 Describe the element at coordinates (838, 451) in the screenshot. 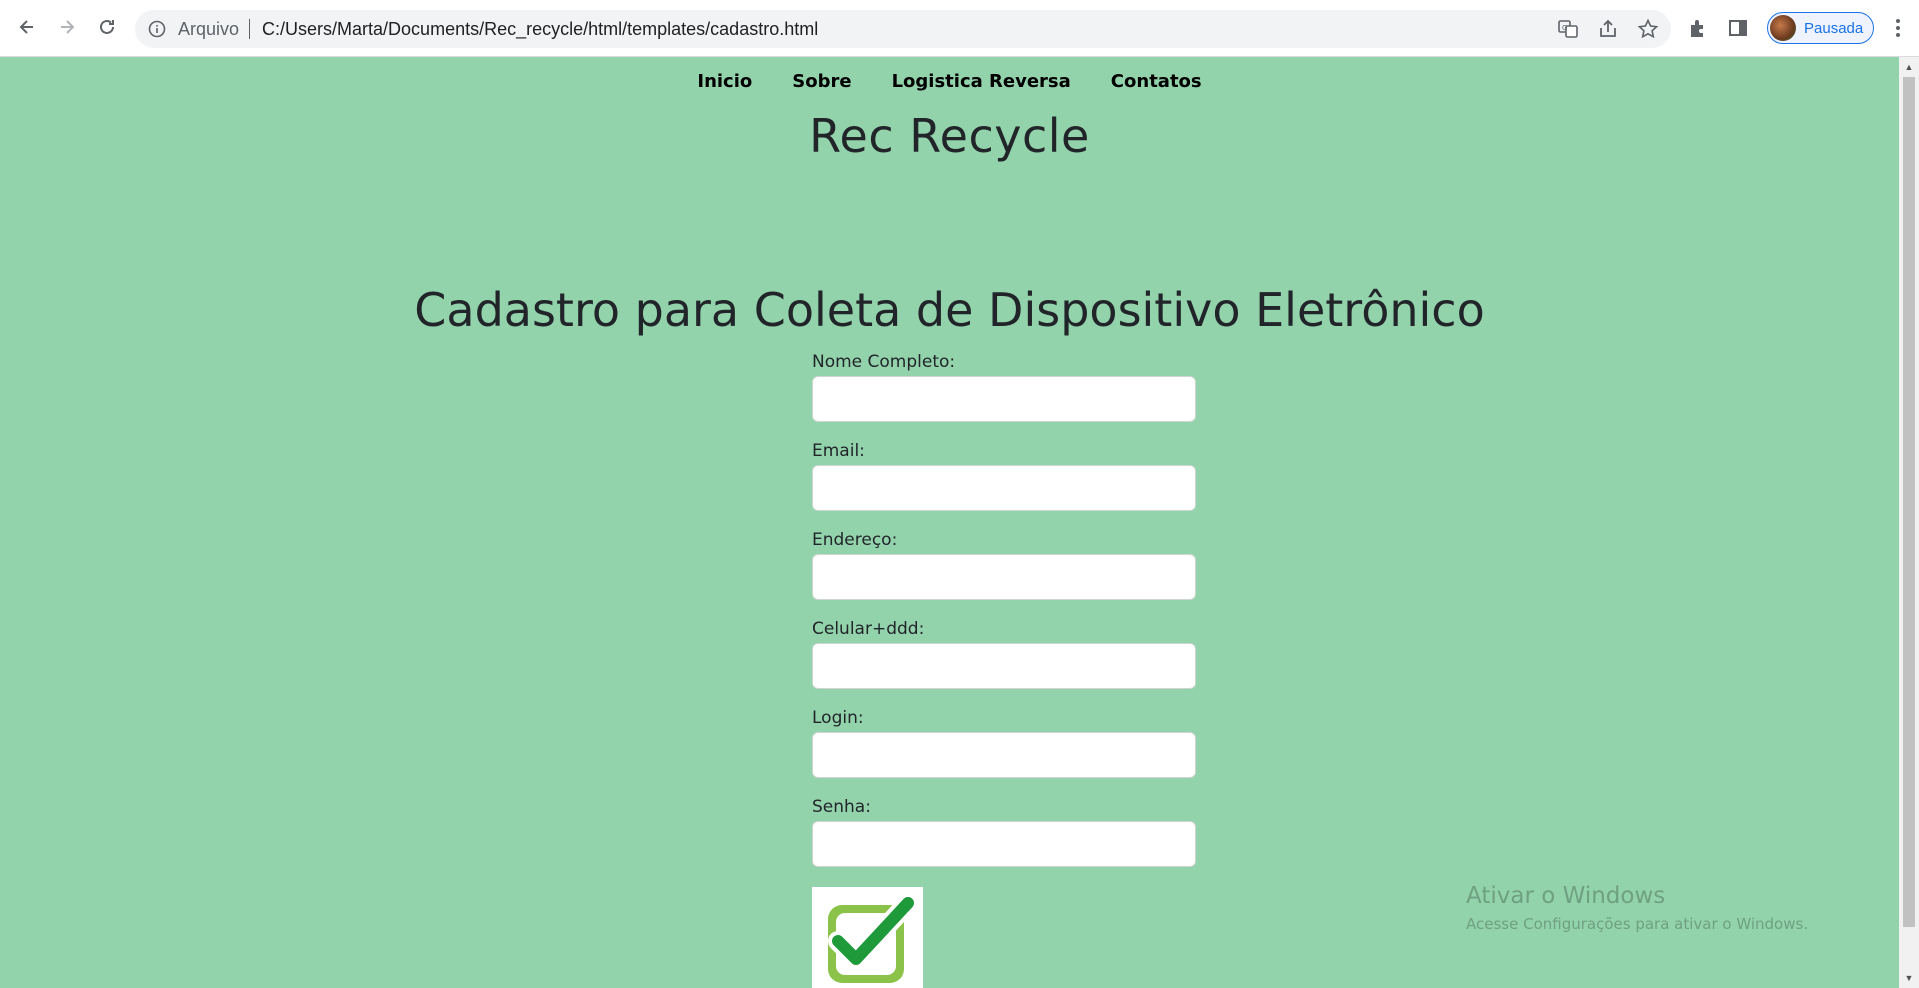

I see `field-label: Email:` at that location.